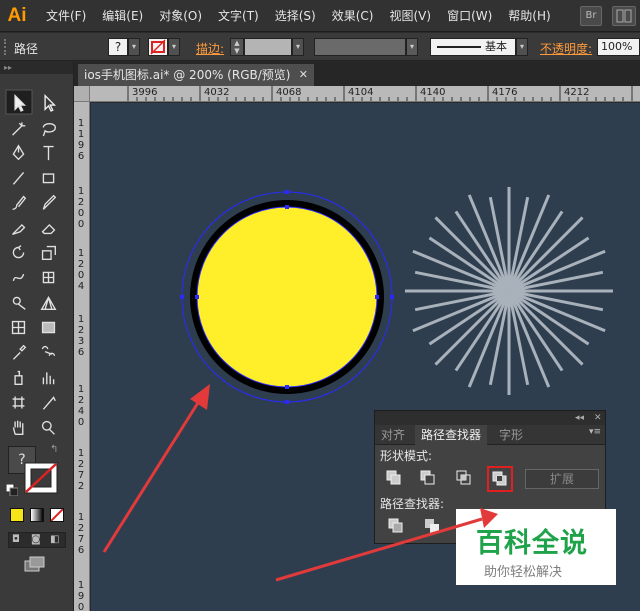 The height and width of the screenshot is (611, 640). I want to click on free-transform-tool-icon, so click(48, 277).